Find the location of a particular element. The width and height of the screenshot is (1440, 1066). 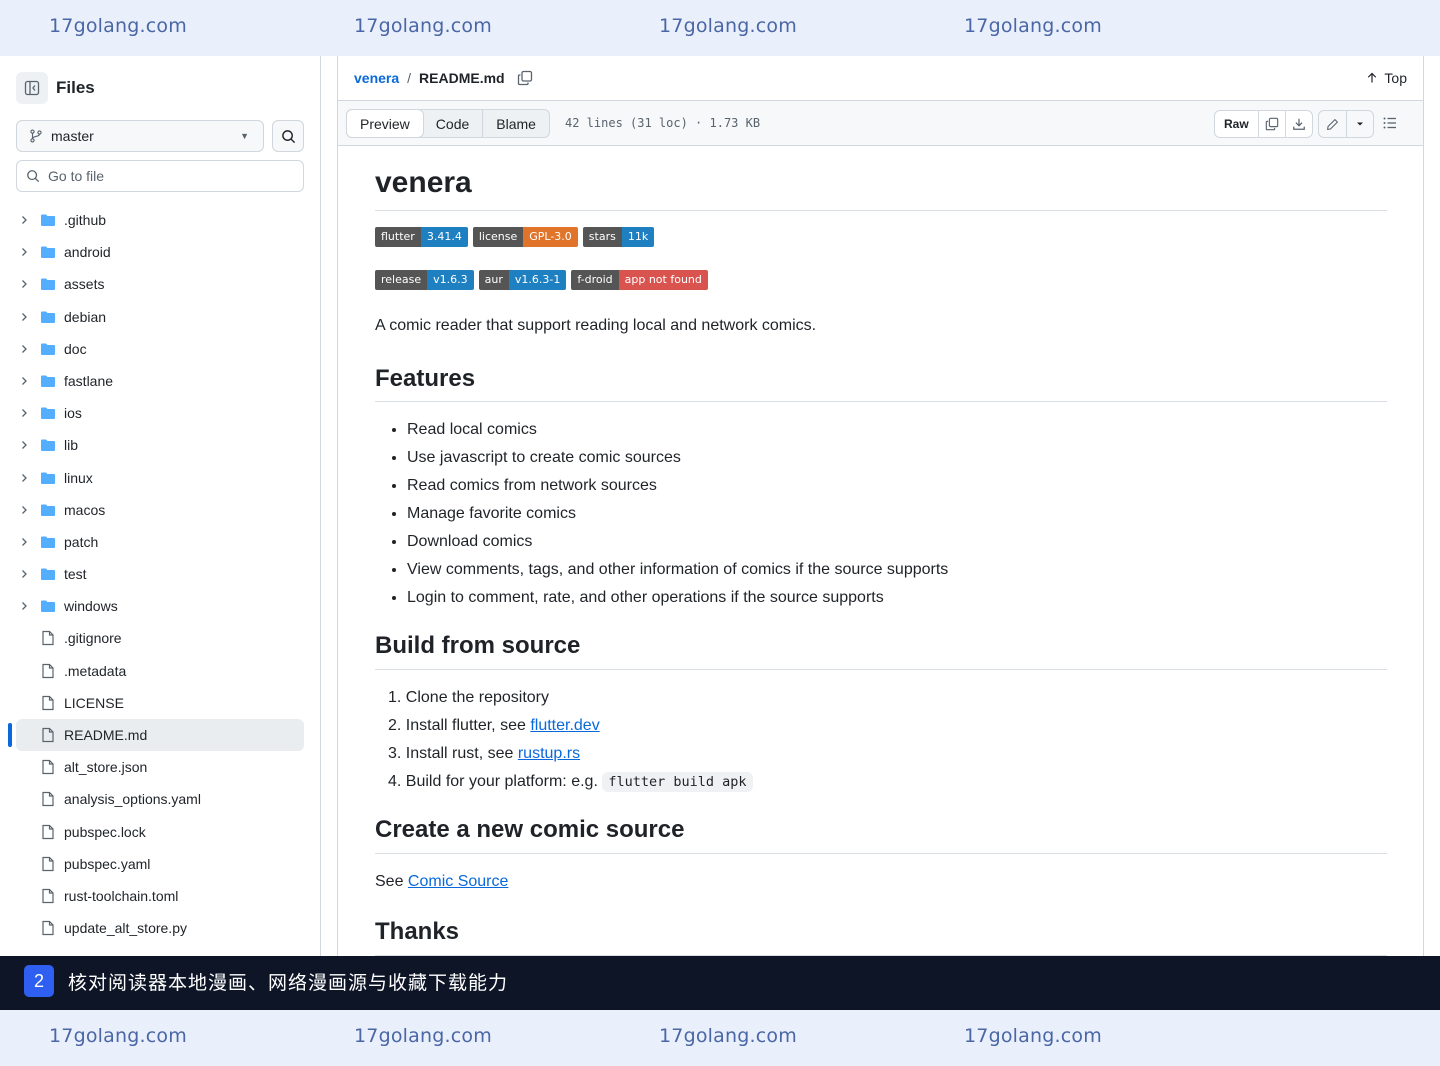

tree-folder-item: linux is located at coordinates (160, 478).